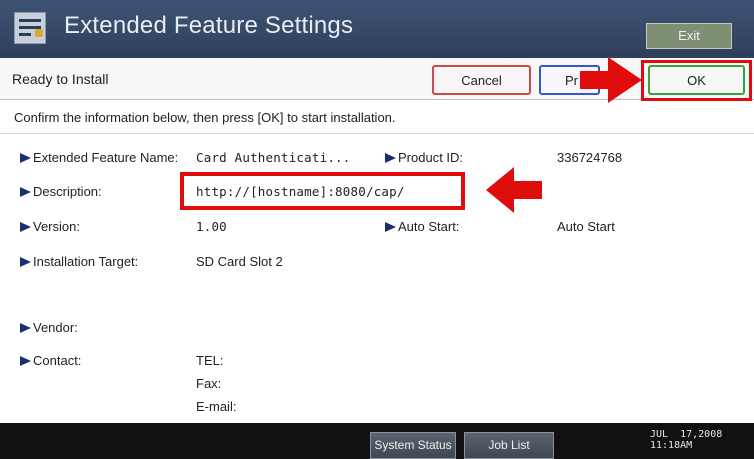 This screenshot has width=754, height=459. I want to click on divider, so click(377, 133).